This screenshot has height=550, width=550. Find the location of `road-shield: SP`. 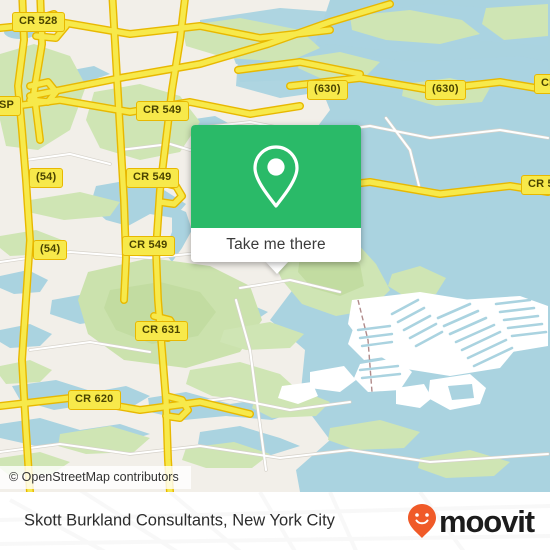

road-shield: SP is located at coordinates (11, 106).